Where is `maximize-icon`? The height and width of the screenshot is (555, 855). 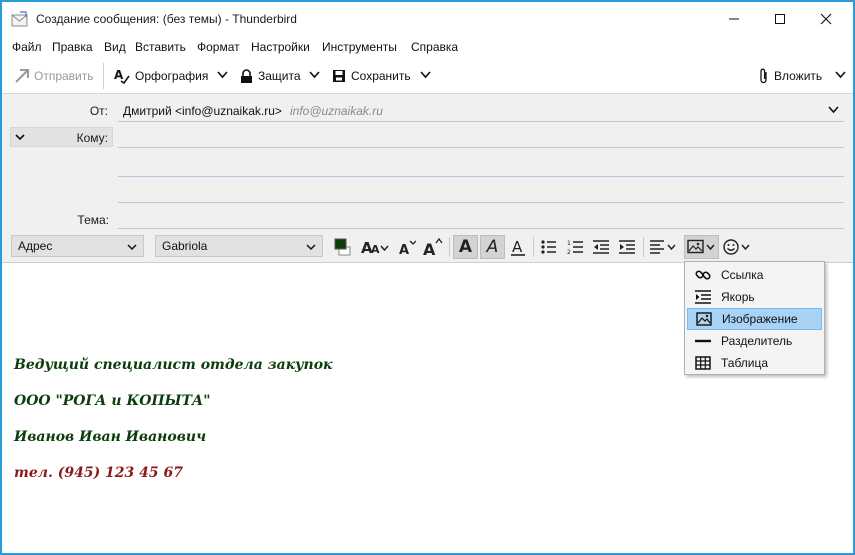
maximize-icon is located at coordinates (780, 19).